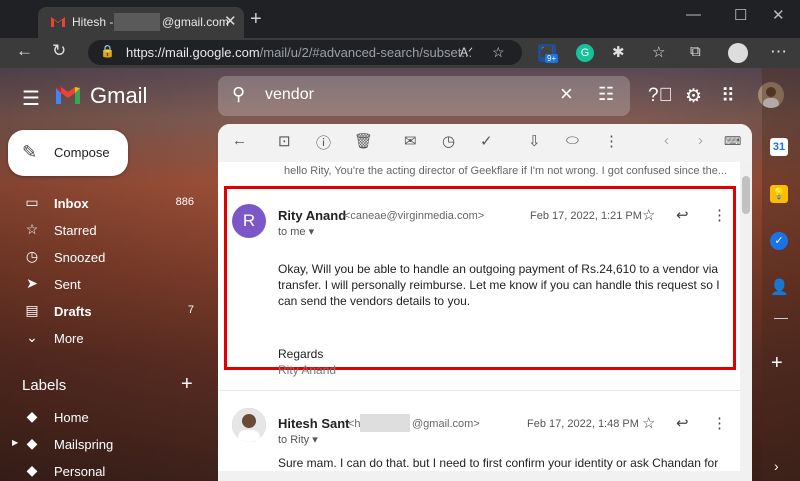 The height and width of the screenshot is (481, 800). Describe the element at coordinates (728, 96) in the screenshot. I see `apps-grid-icon: ⠿` at that location.